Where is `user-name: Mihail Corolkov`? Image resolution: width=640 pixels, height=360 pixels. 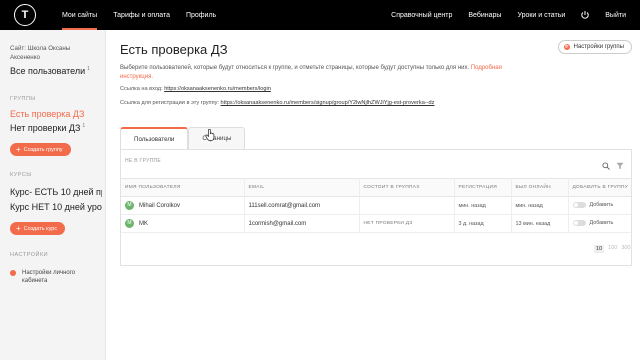 user-name: Mihail Corolkov is located at coordinates (160, 206).